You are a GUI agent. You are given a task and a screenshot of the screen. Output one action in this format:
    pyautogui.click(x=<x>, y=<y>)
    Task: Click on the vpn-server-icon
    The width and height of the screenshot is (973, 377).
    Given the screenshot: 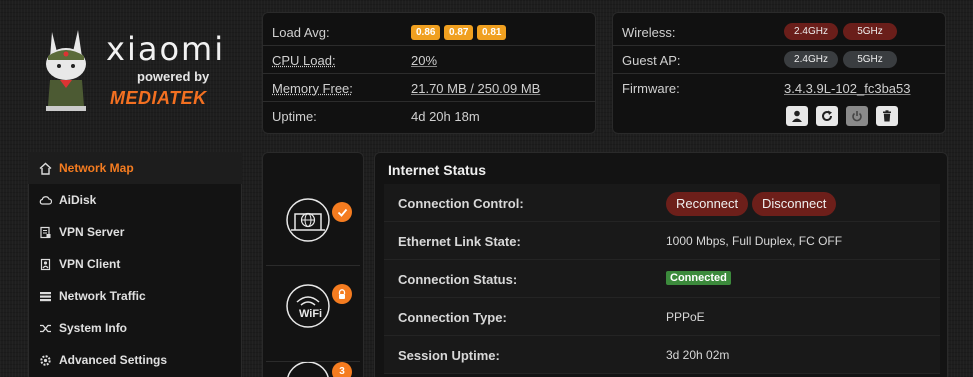 What is the action you would take?
    pyautogui.click(x=45, y=232)
    